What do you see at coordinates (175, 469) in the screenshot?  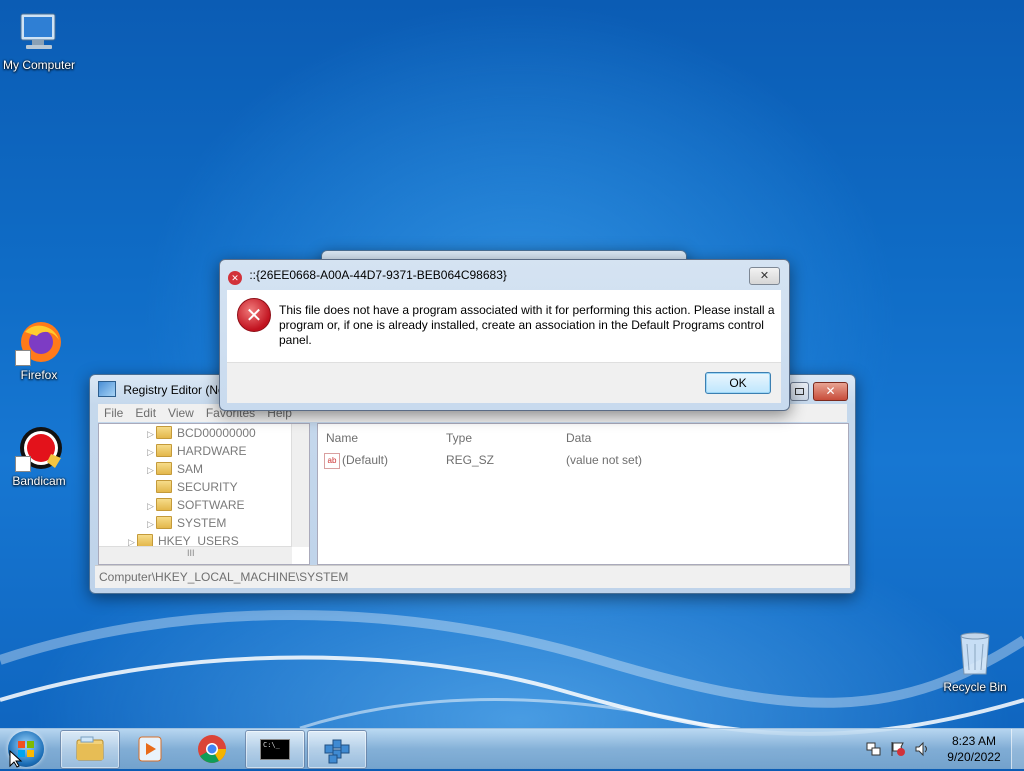 I see `tree-item-sam: ▷ SAM` at bounding box center [175, 469].